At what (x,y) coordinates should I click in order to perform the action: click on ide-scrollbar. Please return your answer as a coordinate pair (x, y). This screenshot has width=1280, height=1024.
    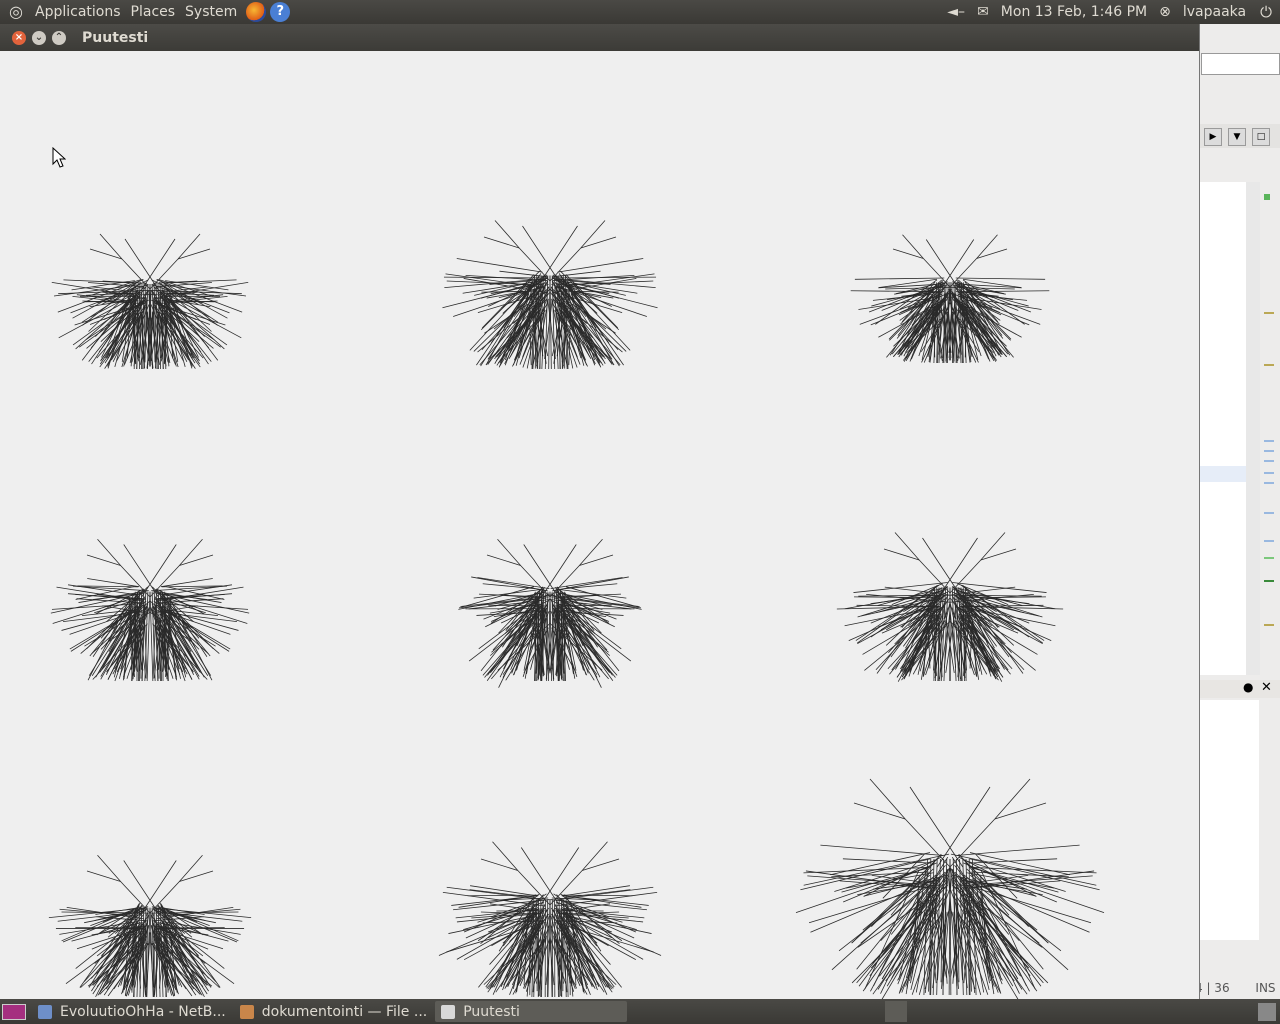
    Looking at the image, I should click on (1253, 428).